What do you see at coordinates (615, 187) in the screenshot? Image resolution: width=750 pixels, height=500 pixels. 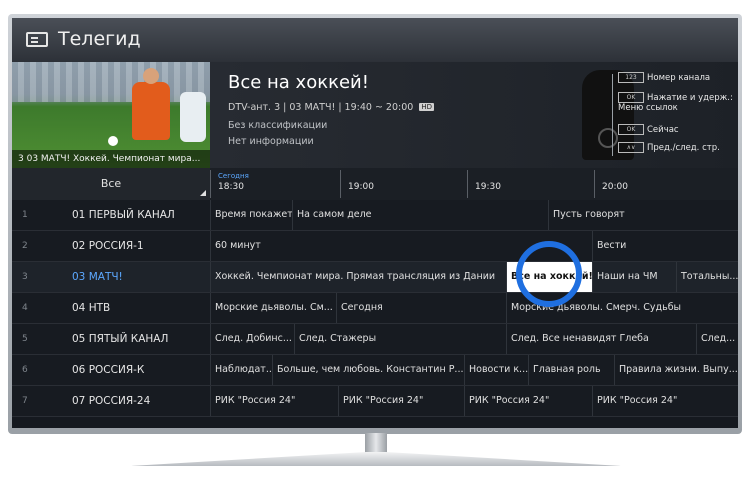 I see `time-label: 20:00` at bounding box center [615, 187].